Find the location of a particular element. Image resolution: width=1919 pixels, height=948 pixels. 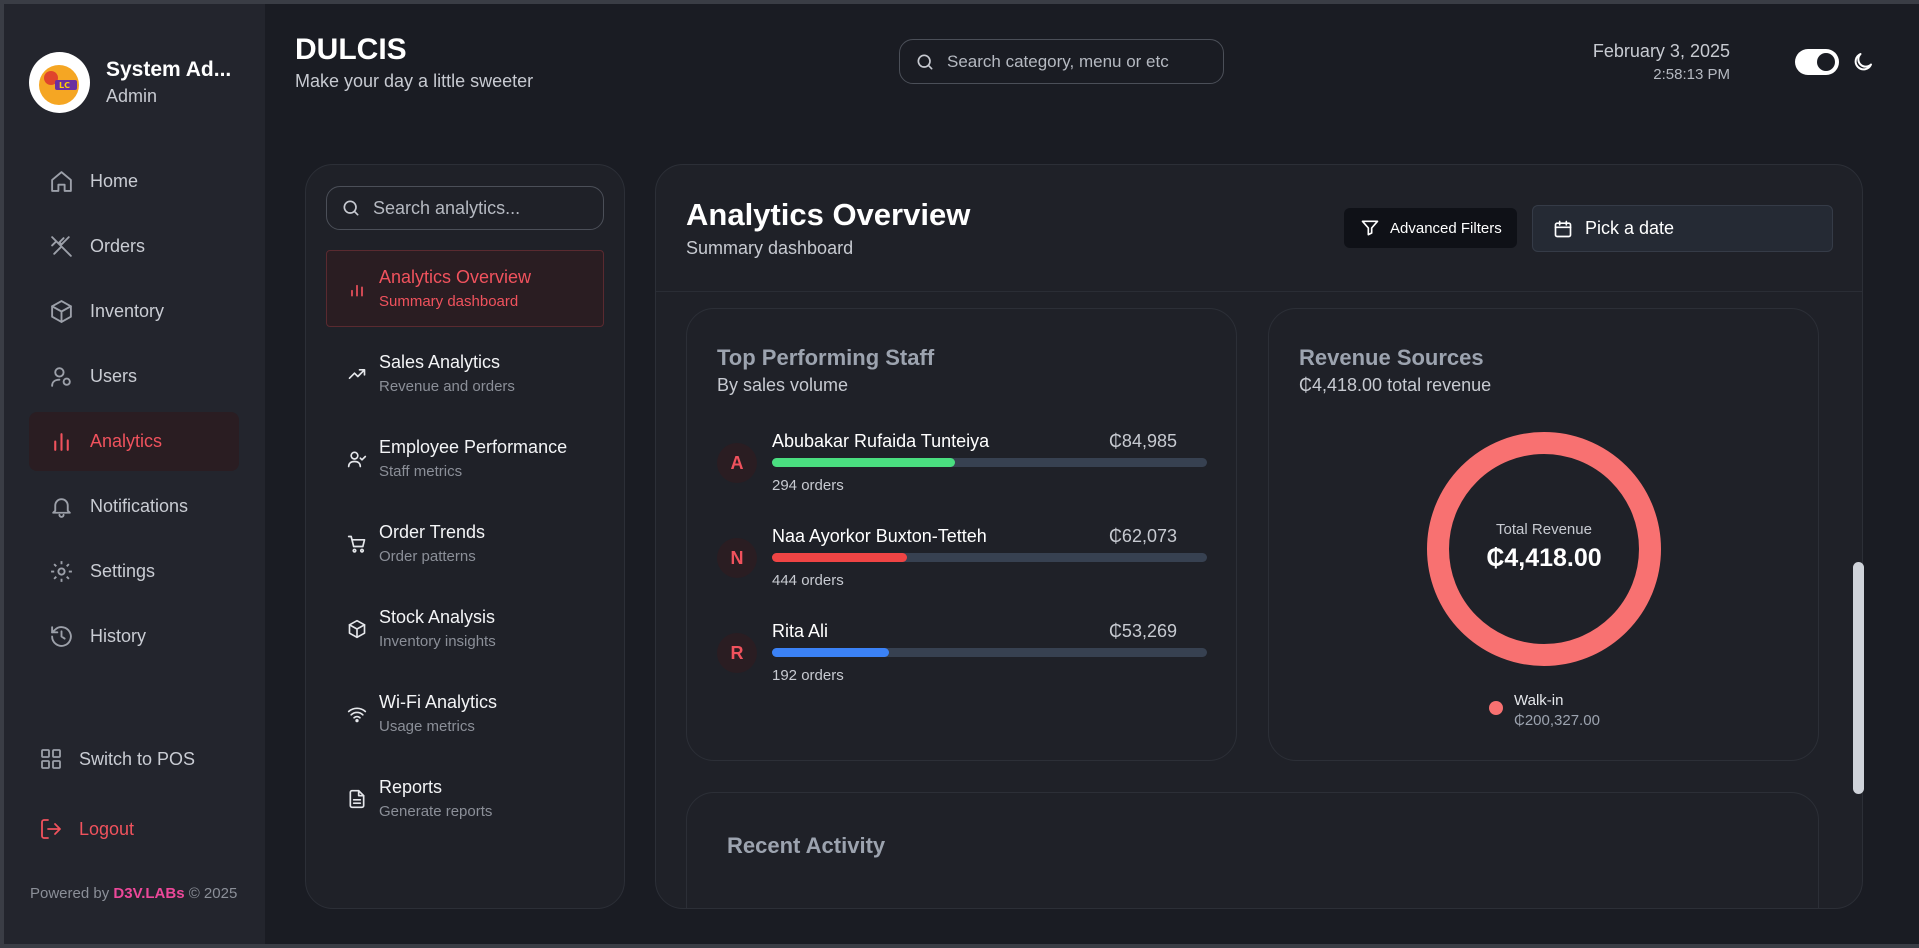

nav-desc: Revenue and orders is located at coordinates (447, 386).